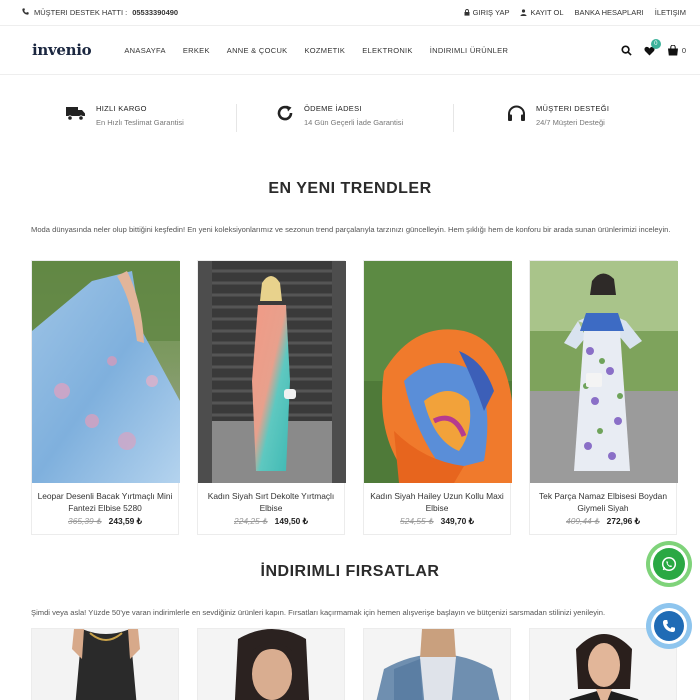 The height and width of the screenshot is (700, 700). Describe the element at coordinates (144, 50) in the screenshot. I see `nav-item-home: ANASAYFA` at that location.